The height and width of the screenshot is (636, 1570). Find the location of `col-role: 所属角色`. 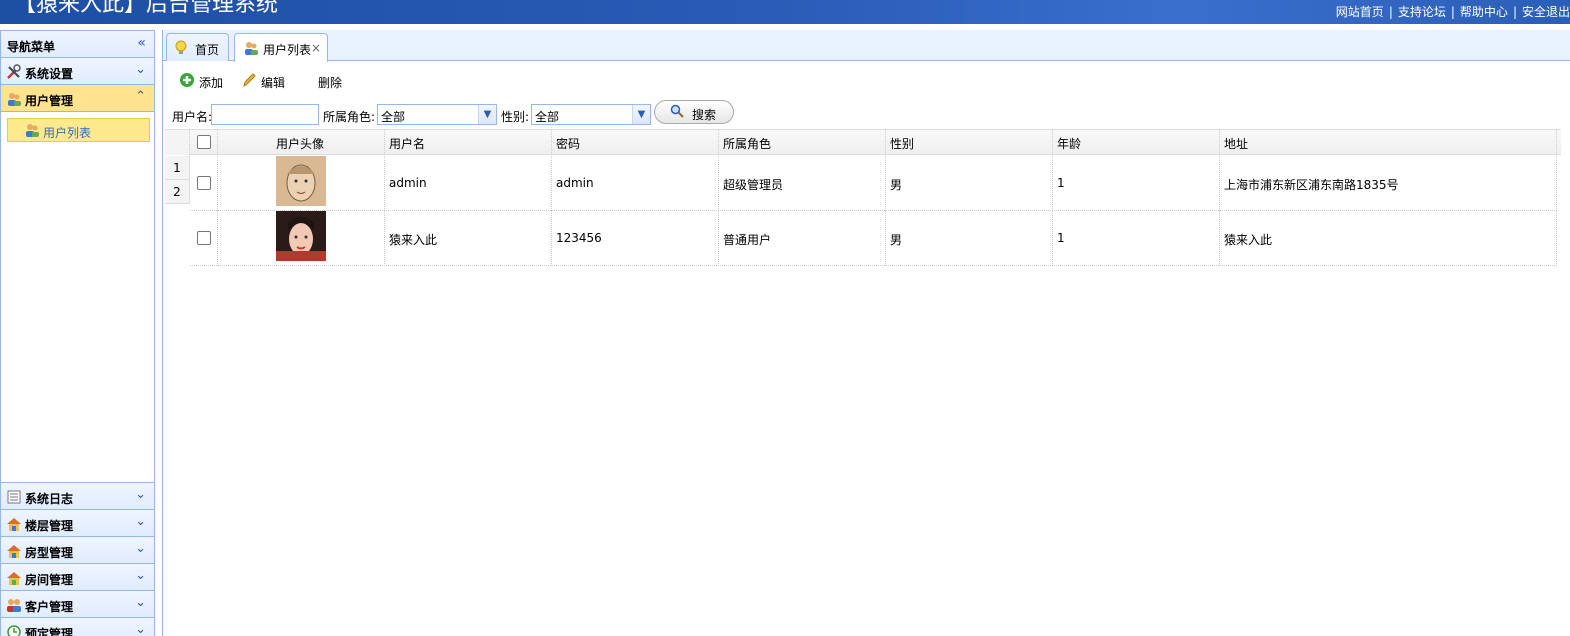

col-role: 所属角色 is located at coordinates (802, 142).